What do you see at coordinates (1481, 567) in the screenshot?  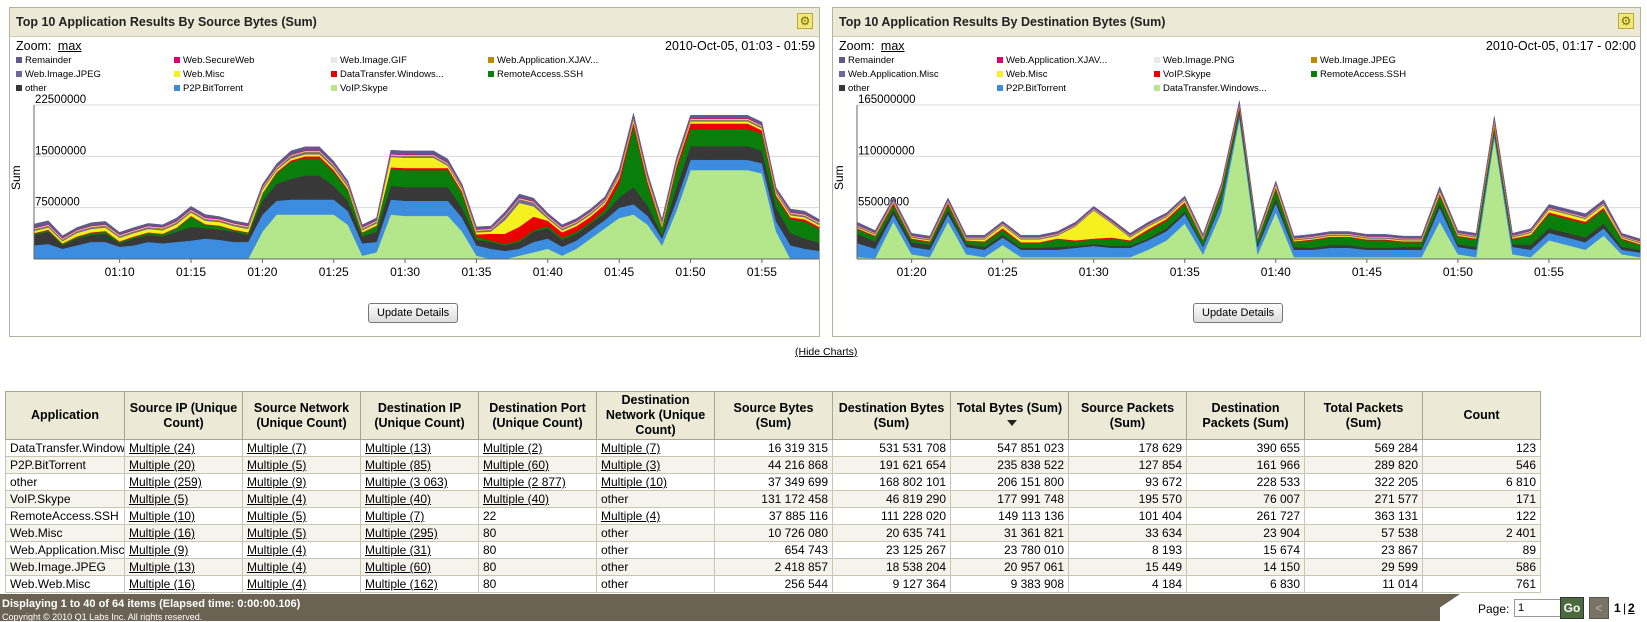 I see `table-cell: 586` at bounding box center [1481, 567].